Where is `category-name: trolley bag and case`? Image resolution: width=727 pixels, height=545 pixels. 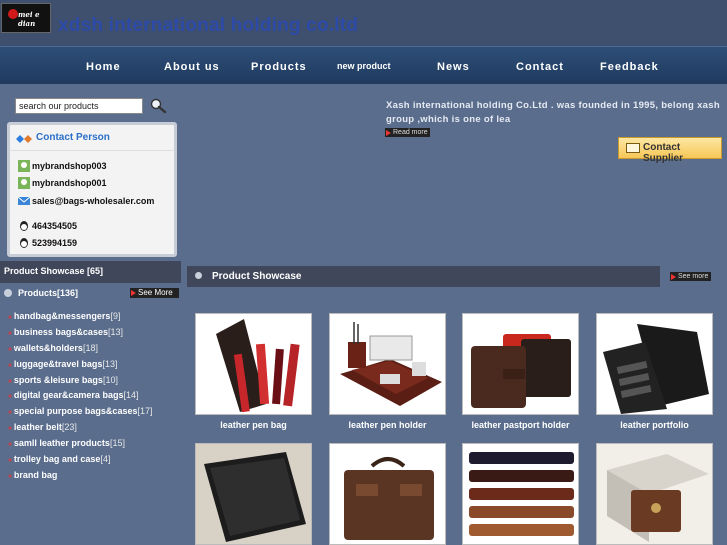 category-name: trolley bag and case is located at coordinates (57, 459).